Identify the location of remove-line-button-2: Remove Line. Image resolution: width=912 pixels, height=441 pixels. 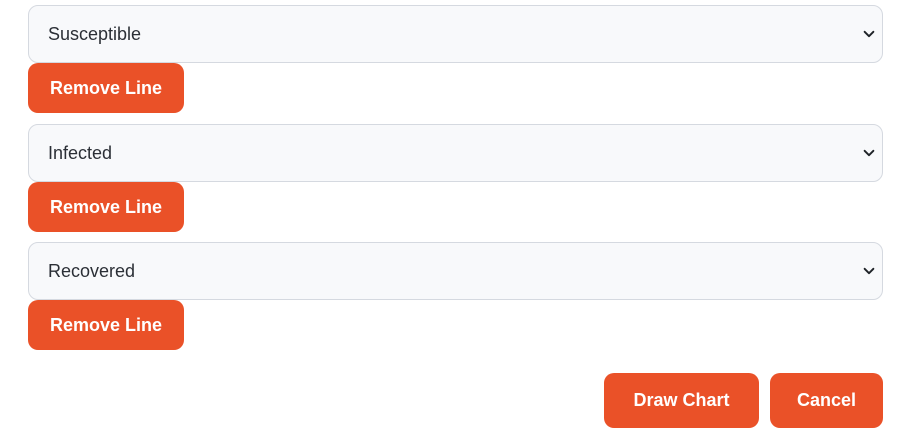
(106, 207).